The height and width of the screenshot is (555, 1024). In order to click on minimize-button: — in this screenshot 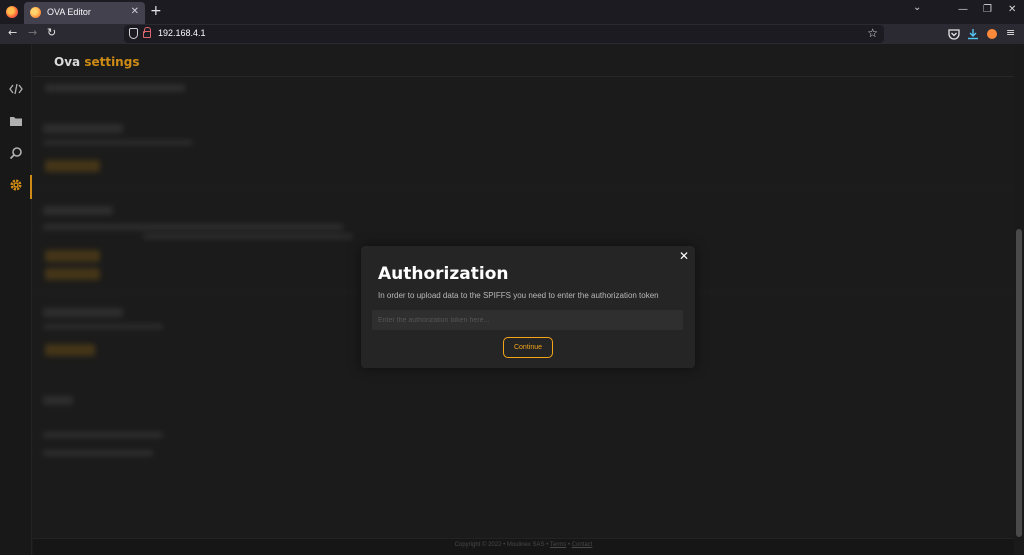, I will do `click(963, 9)`.